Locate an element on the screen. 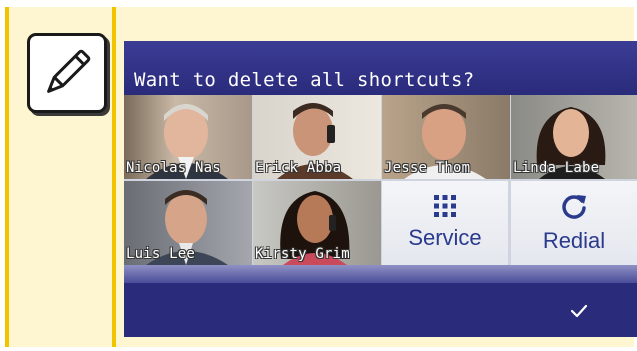 The height and width of the screenshot is (351, 637). contact-name: Jesse Thom is located at coordinates (427, 168).